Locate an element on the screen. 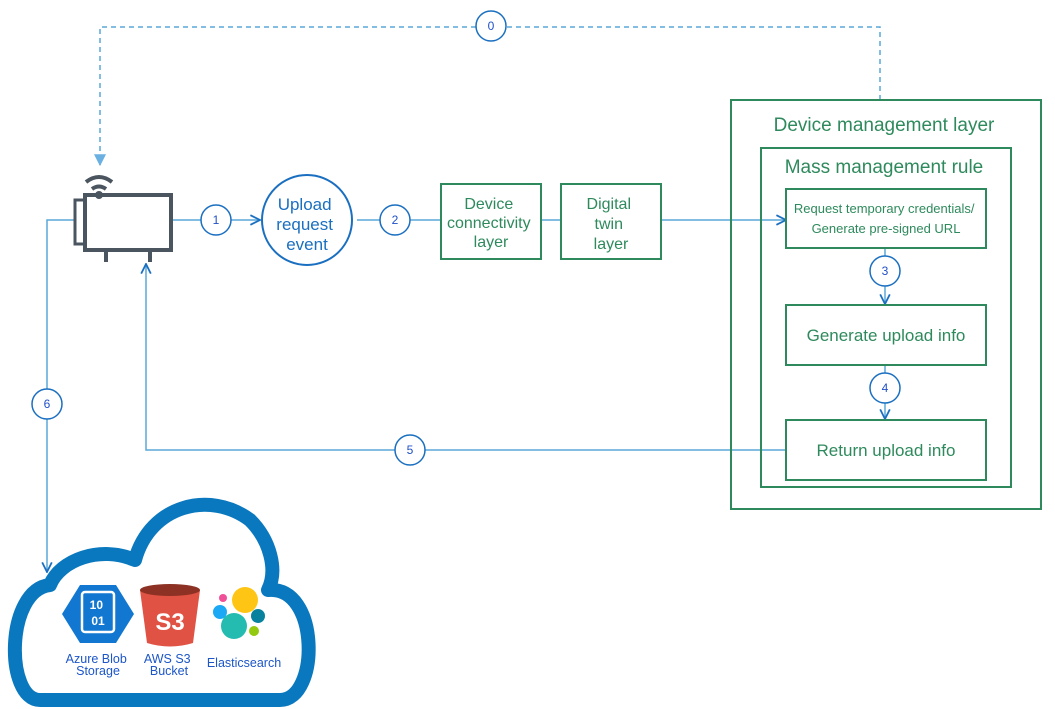 Image resolution: width=1055 pixels, height=709 pixels. elasticsearch-label: Elasticsearch is located at coordinates (244, 663).